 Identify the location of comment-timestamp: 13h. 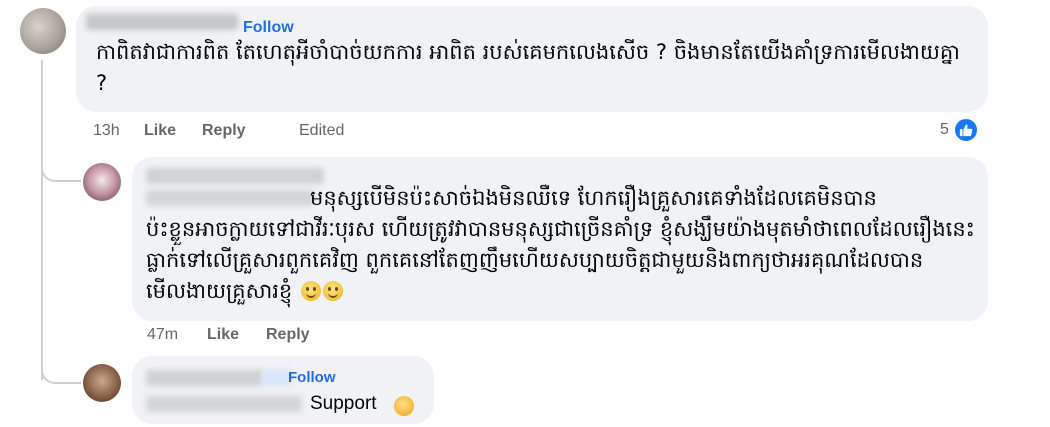
(118, 131).